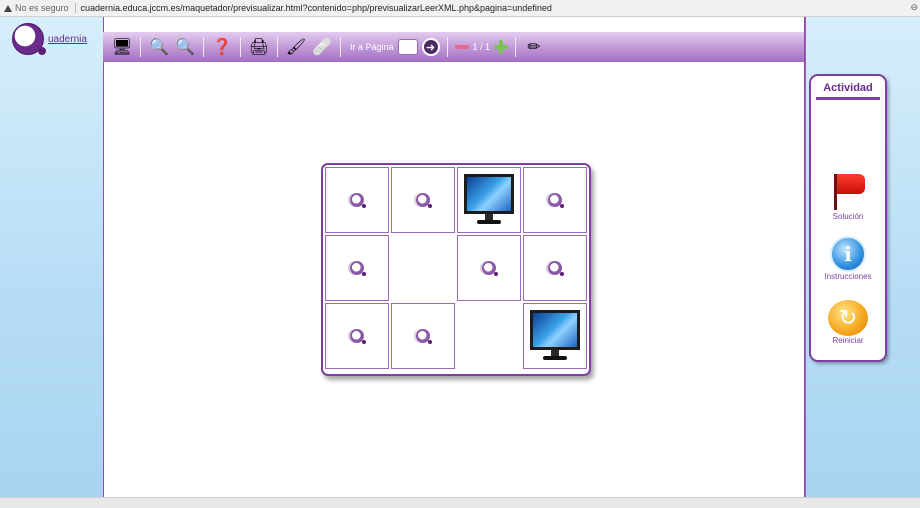 This screenshot has width=920, height=508. Describe the element at coordinates (848, 192) in the screenshot. I see `red-flag-icon` at that location.